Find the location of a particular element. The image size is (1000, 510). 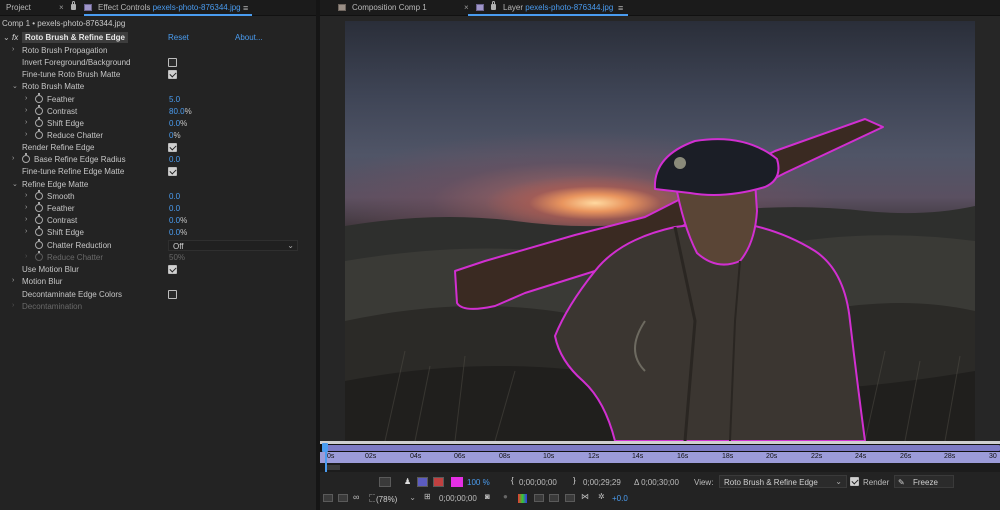

row-roto-brush-matte: ⌄ Roto Brush Matte is located at coordinates (158, 87).